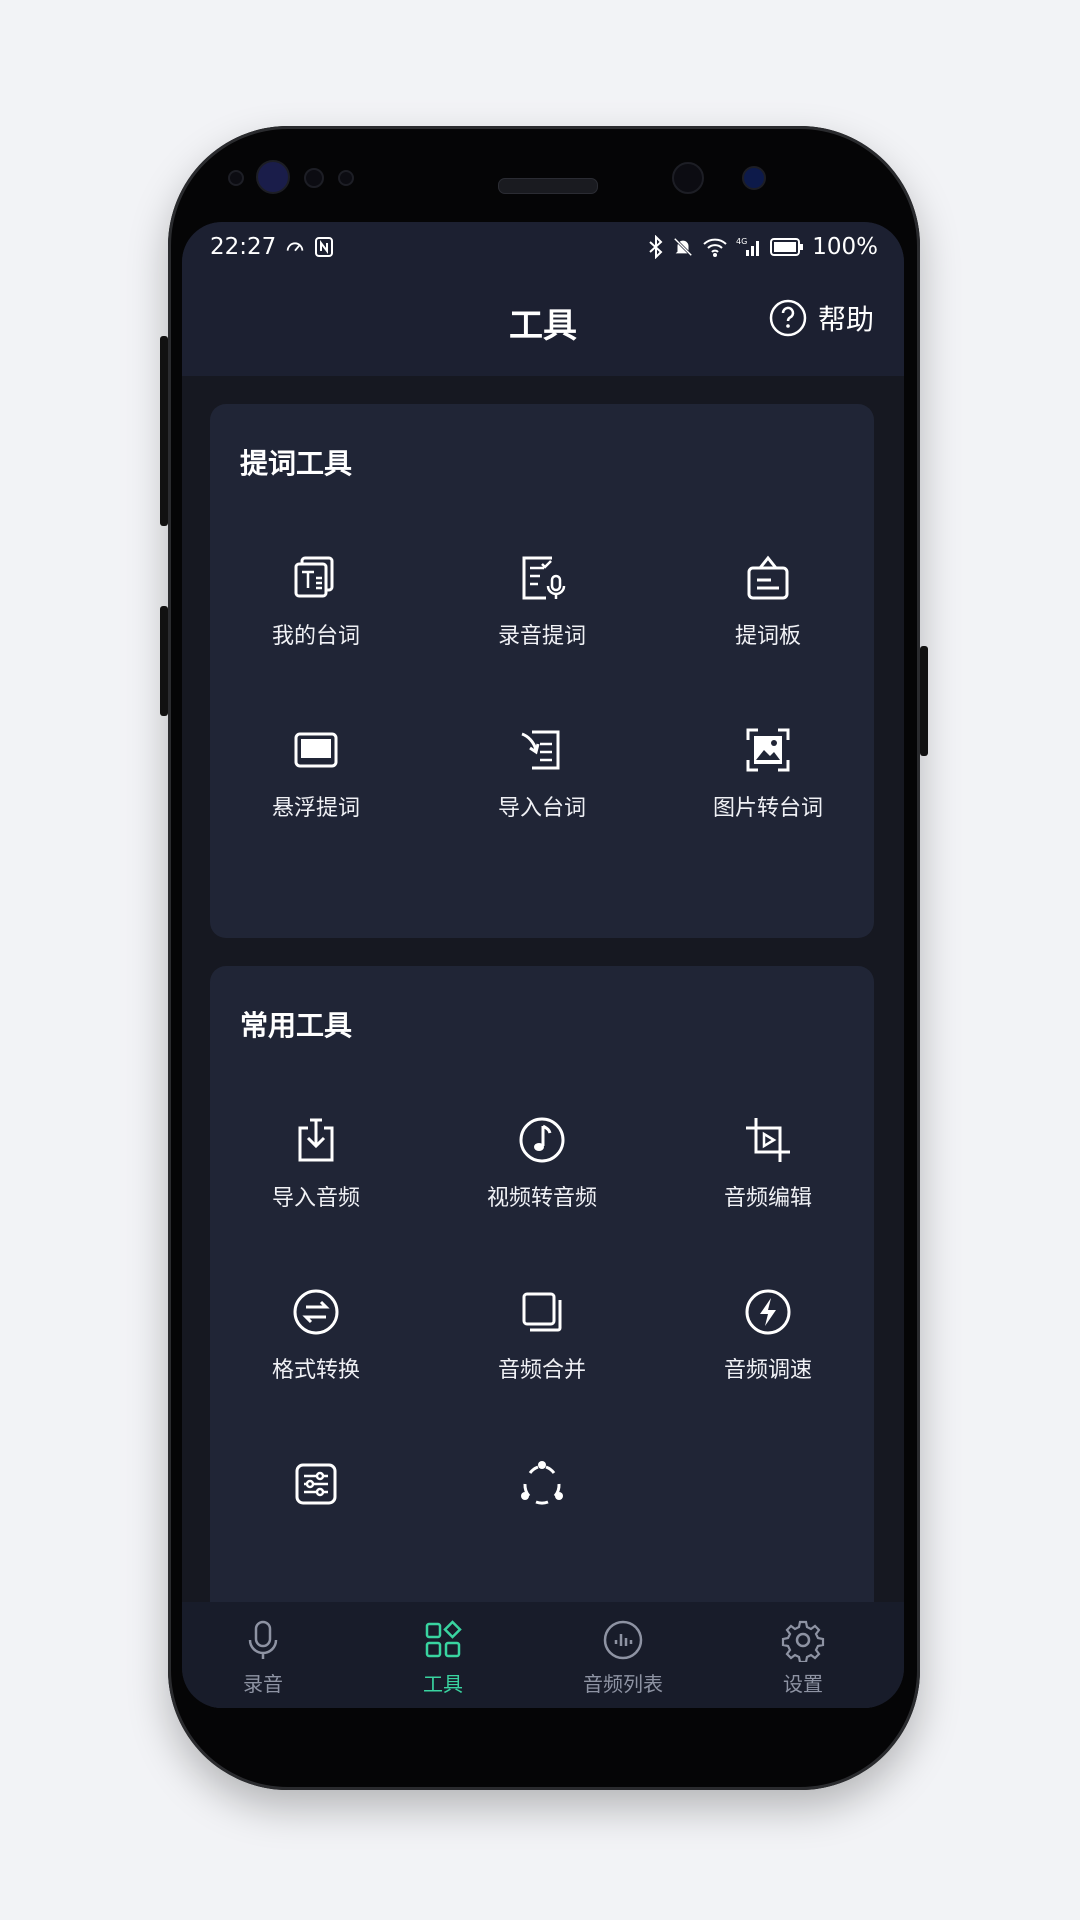 The width and height of the screenshot is (1080, 1920). Describe the element at coordinates (315, 1198) in the screenshot. I see `tool-label: 导入音频` at that location.